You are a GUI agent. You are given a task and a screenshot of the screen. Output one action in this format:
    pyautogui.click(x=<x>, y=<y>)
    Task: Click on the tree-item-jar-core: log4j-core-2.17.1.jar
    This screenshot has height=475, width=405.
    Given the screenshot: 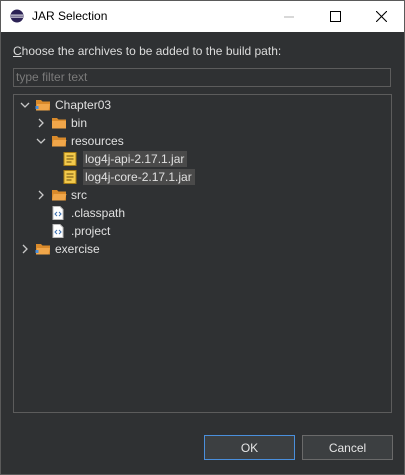 What is the action you would take?
    pyautogui.click(x=129, y=177)
    